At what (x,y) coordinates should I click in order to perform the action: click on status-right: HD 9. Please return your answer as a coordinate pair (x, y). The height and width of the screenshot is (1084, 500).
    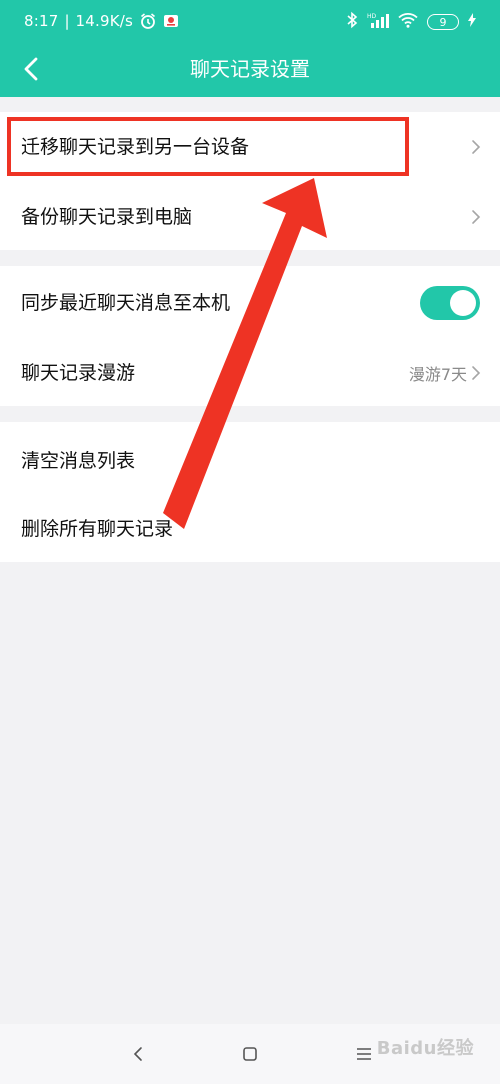
    Looking at the image, I should click on (411, 22).